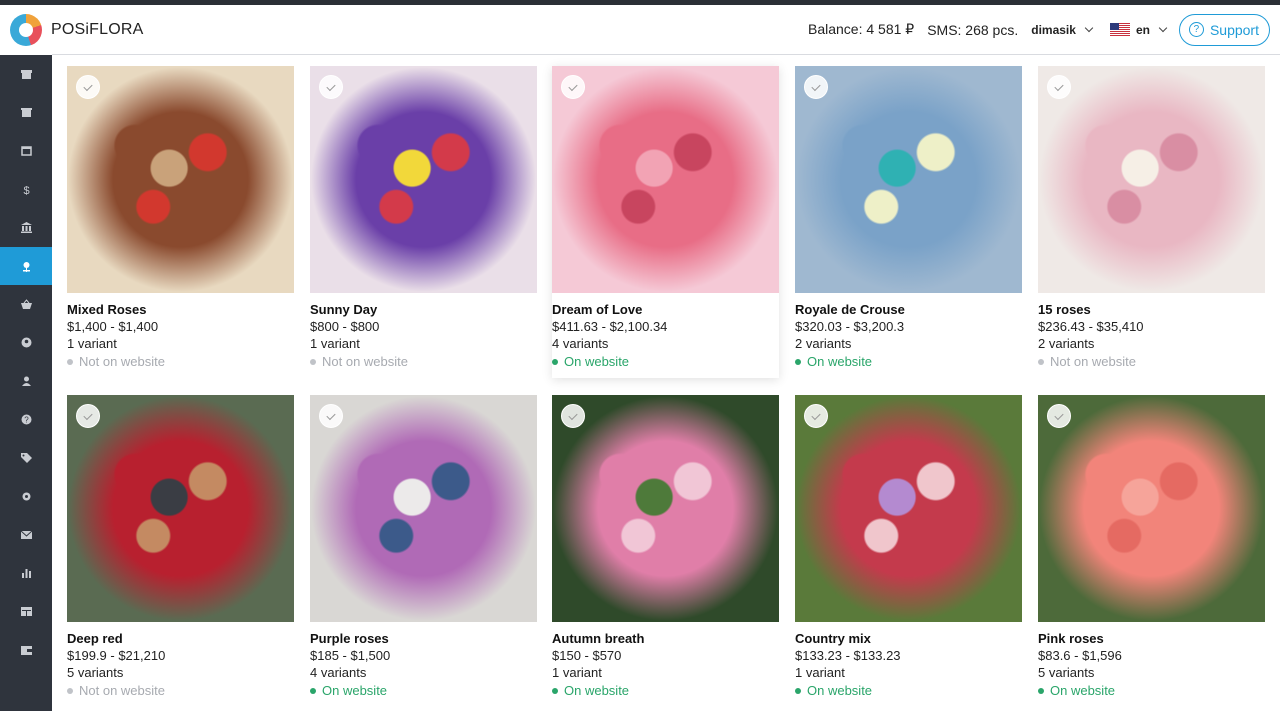  What do you see at coordinates (350, 655) in the screenshot?
I see `product-price: $185 - $1,500` at bounding box center [350, 655].